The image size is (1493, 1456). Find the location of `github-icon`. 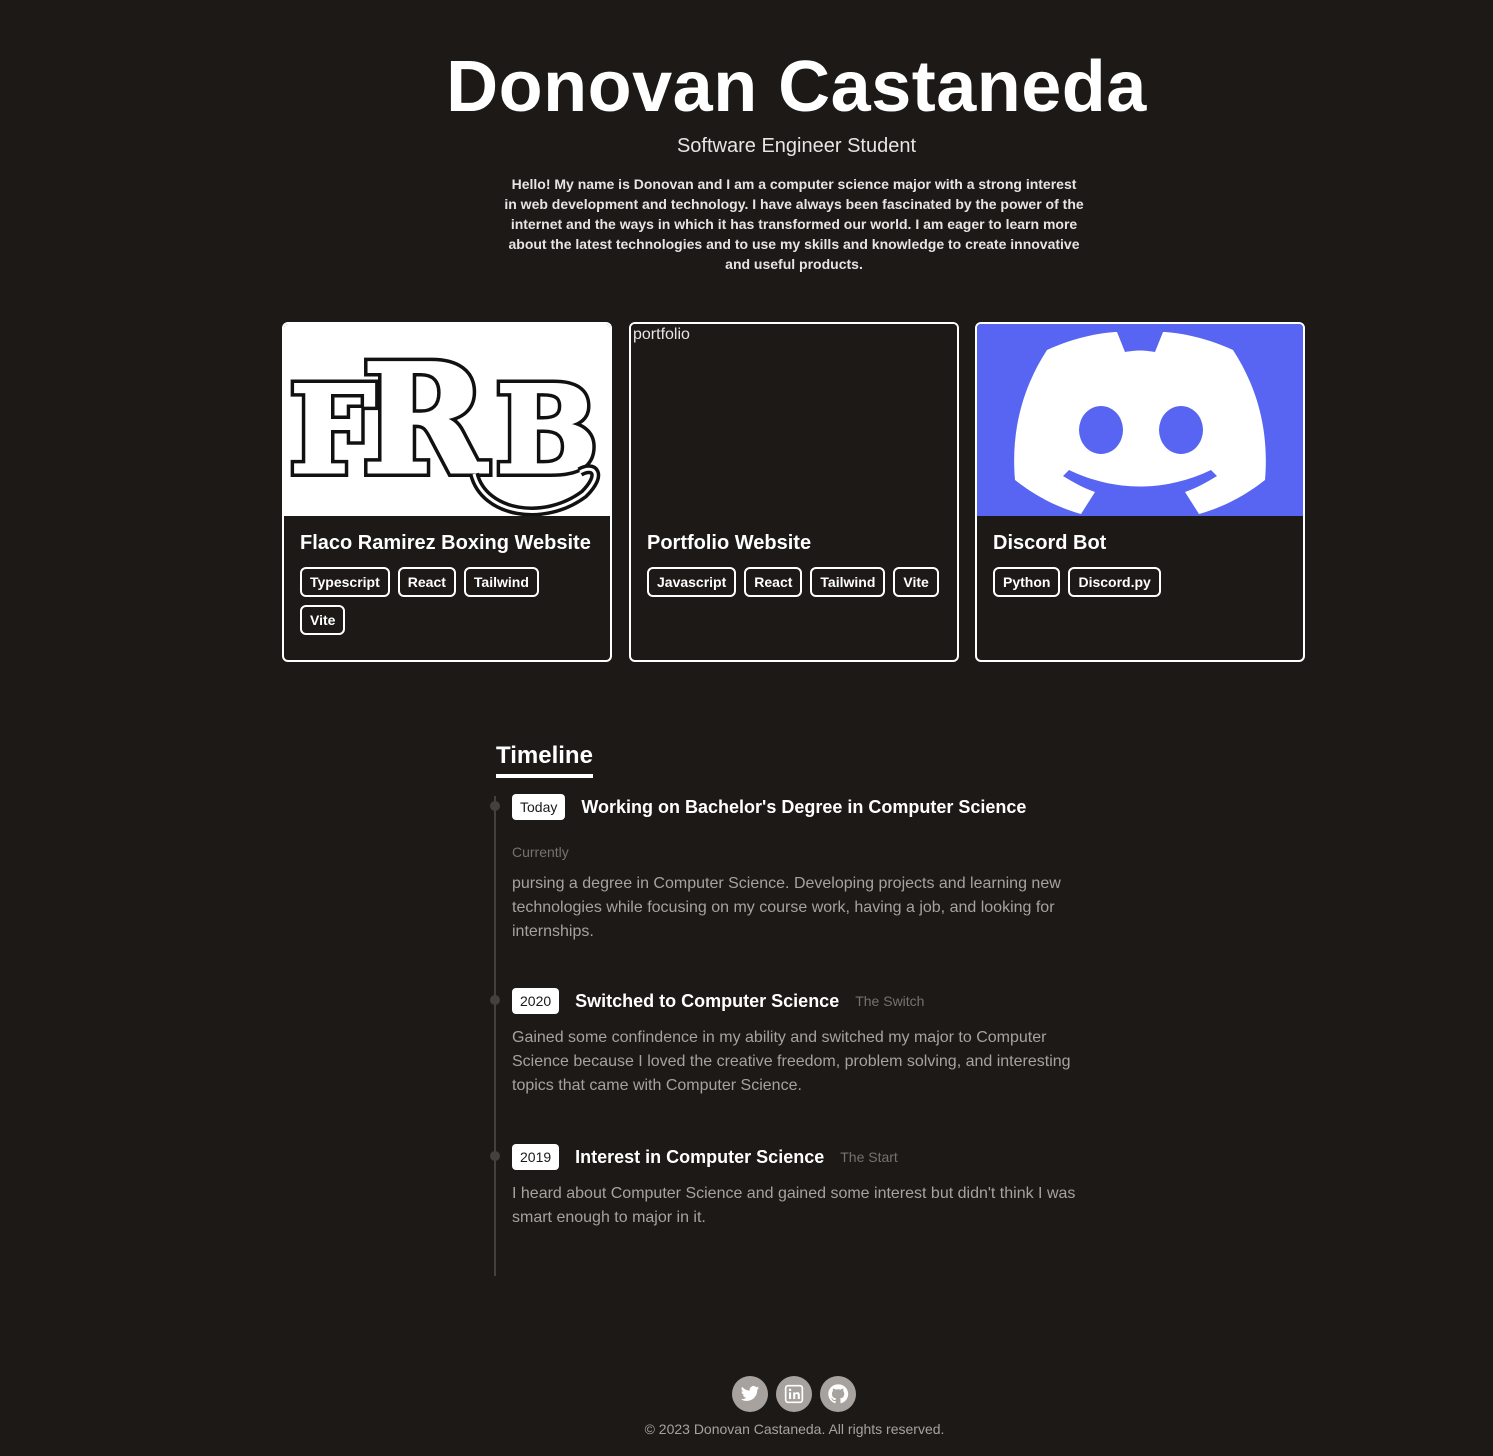

github-icon is located at coordinates (838, 1394).